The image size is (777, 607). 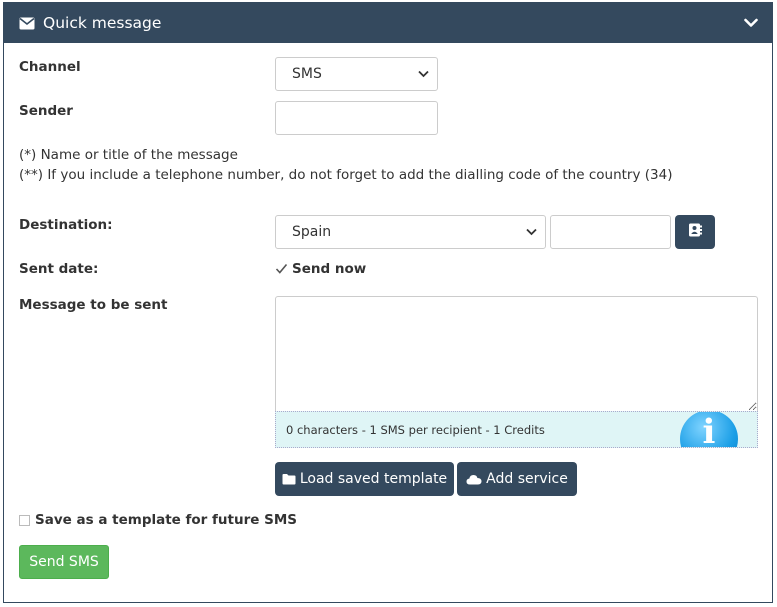 I want to click on destination-label: Destination:, so click(x=66, y=225).